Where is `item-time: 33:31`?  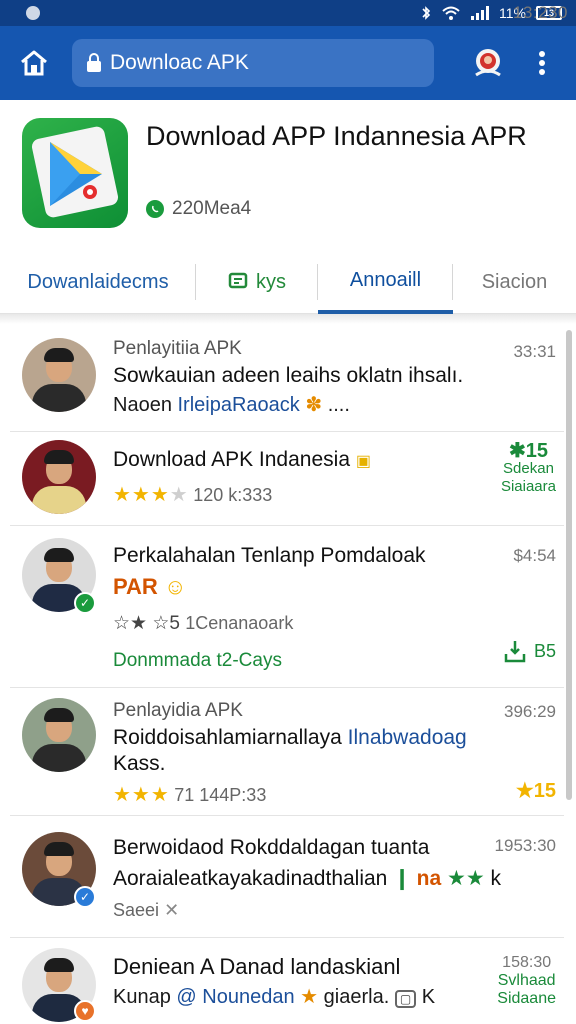 item-time: 33:31 is located at coordinates (534, 351).